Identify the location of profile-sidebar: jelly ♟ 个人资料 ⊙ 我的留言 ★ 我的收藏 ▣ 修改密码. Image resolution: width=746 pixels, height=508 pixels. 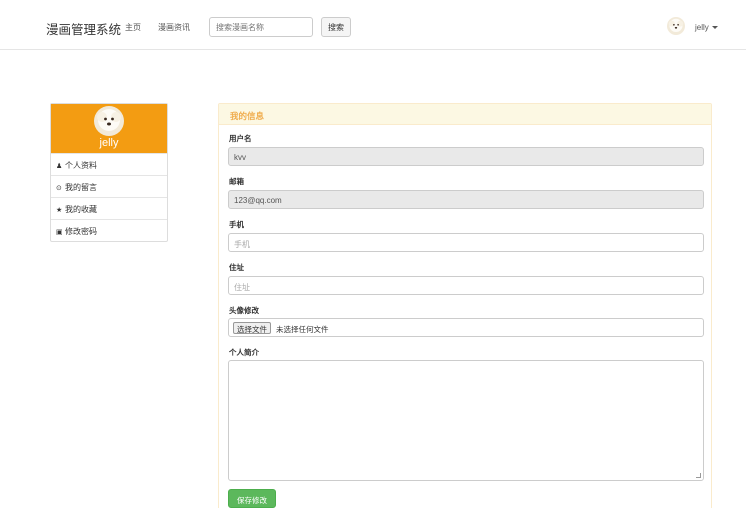
(109, 172).